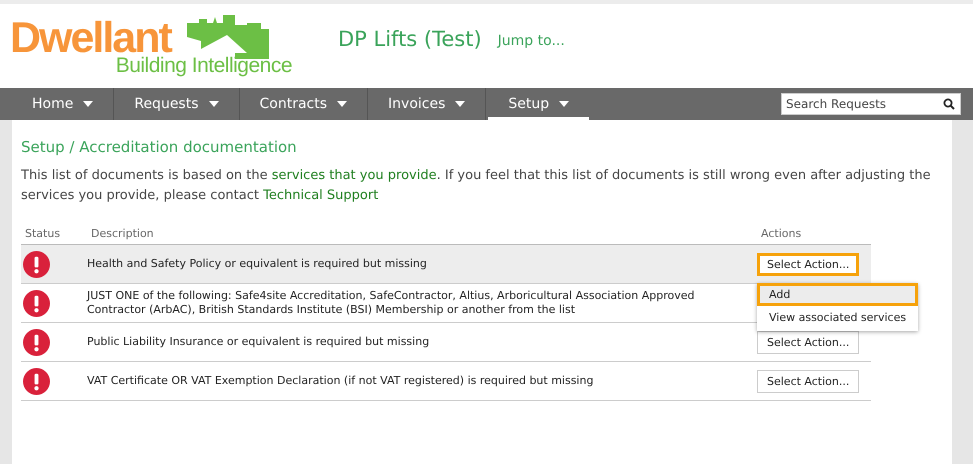 Image resolution: width=973 pixels, height=464 pixels. Describe the element at coordinates (391, 303) in the screenshot. I see `table-cell-text: JUST ONE of the following: Safe4site Accreditation, SafeContractor, Altius, Arboricultural Association Approved Contractor (ArbAC), British Standards Institute (BSI) Membership or another from the list` at that location.